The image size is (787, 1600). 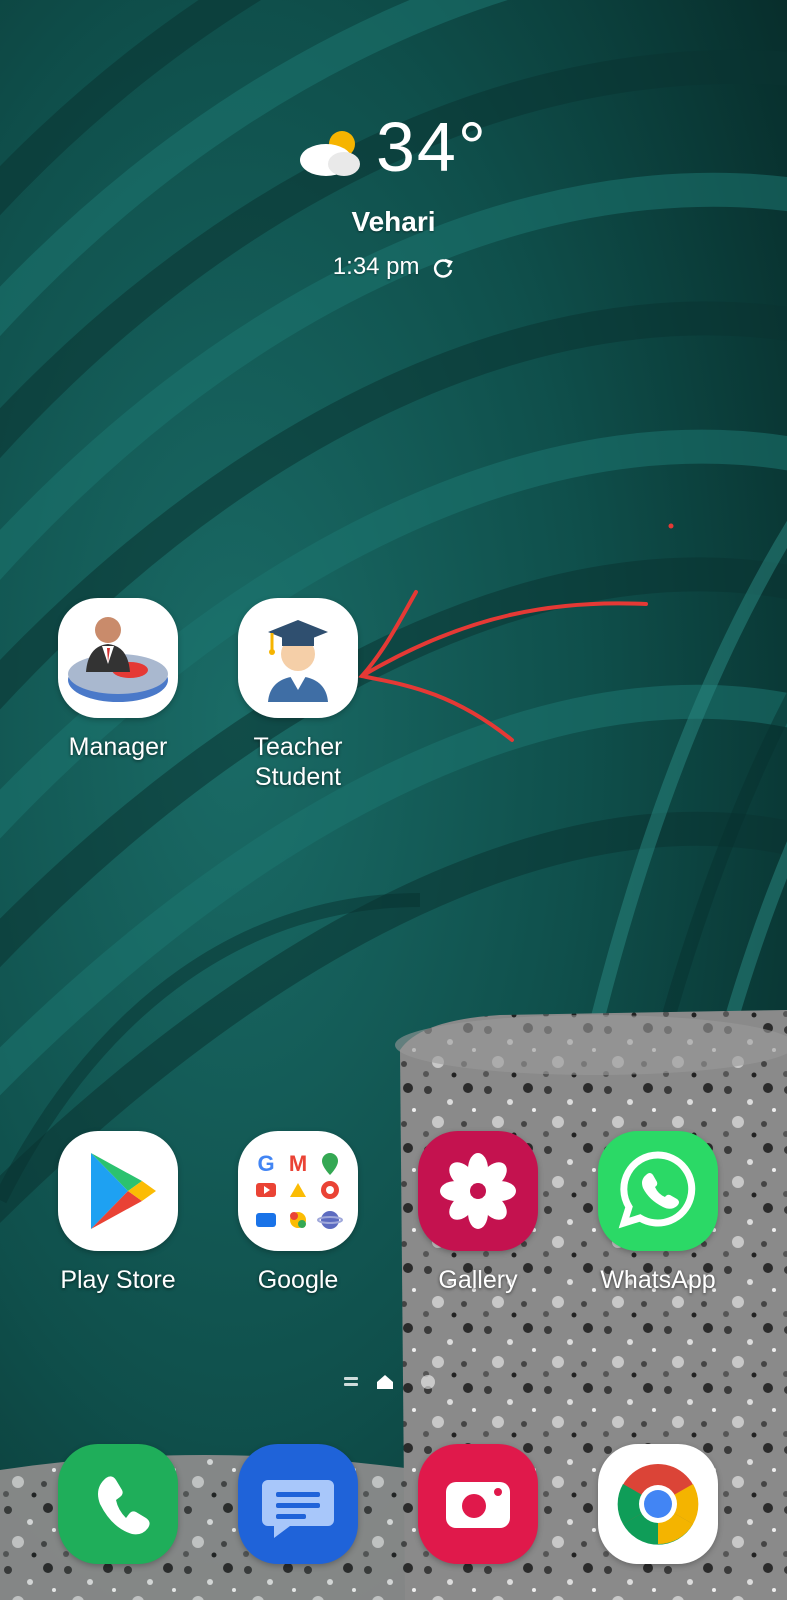 What do you see at coordinates (298, 1163) in the screenshot?
I see `svg-text: M` at bounding box center [298, 1163].